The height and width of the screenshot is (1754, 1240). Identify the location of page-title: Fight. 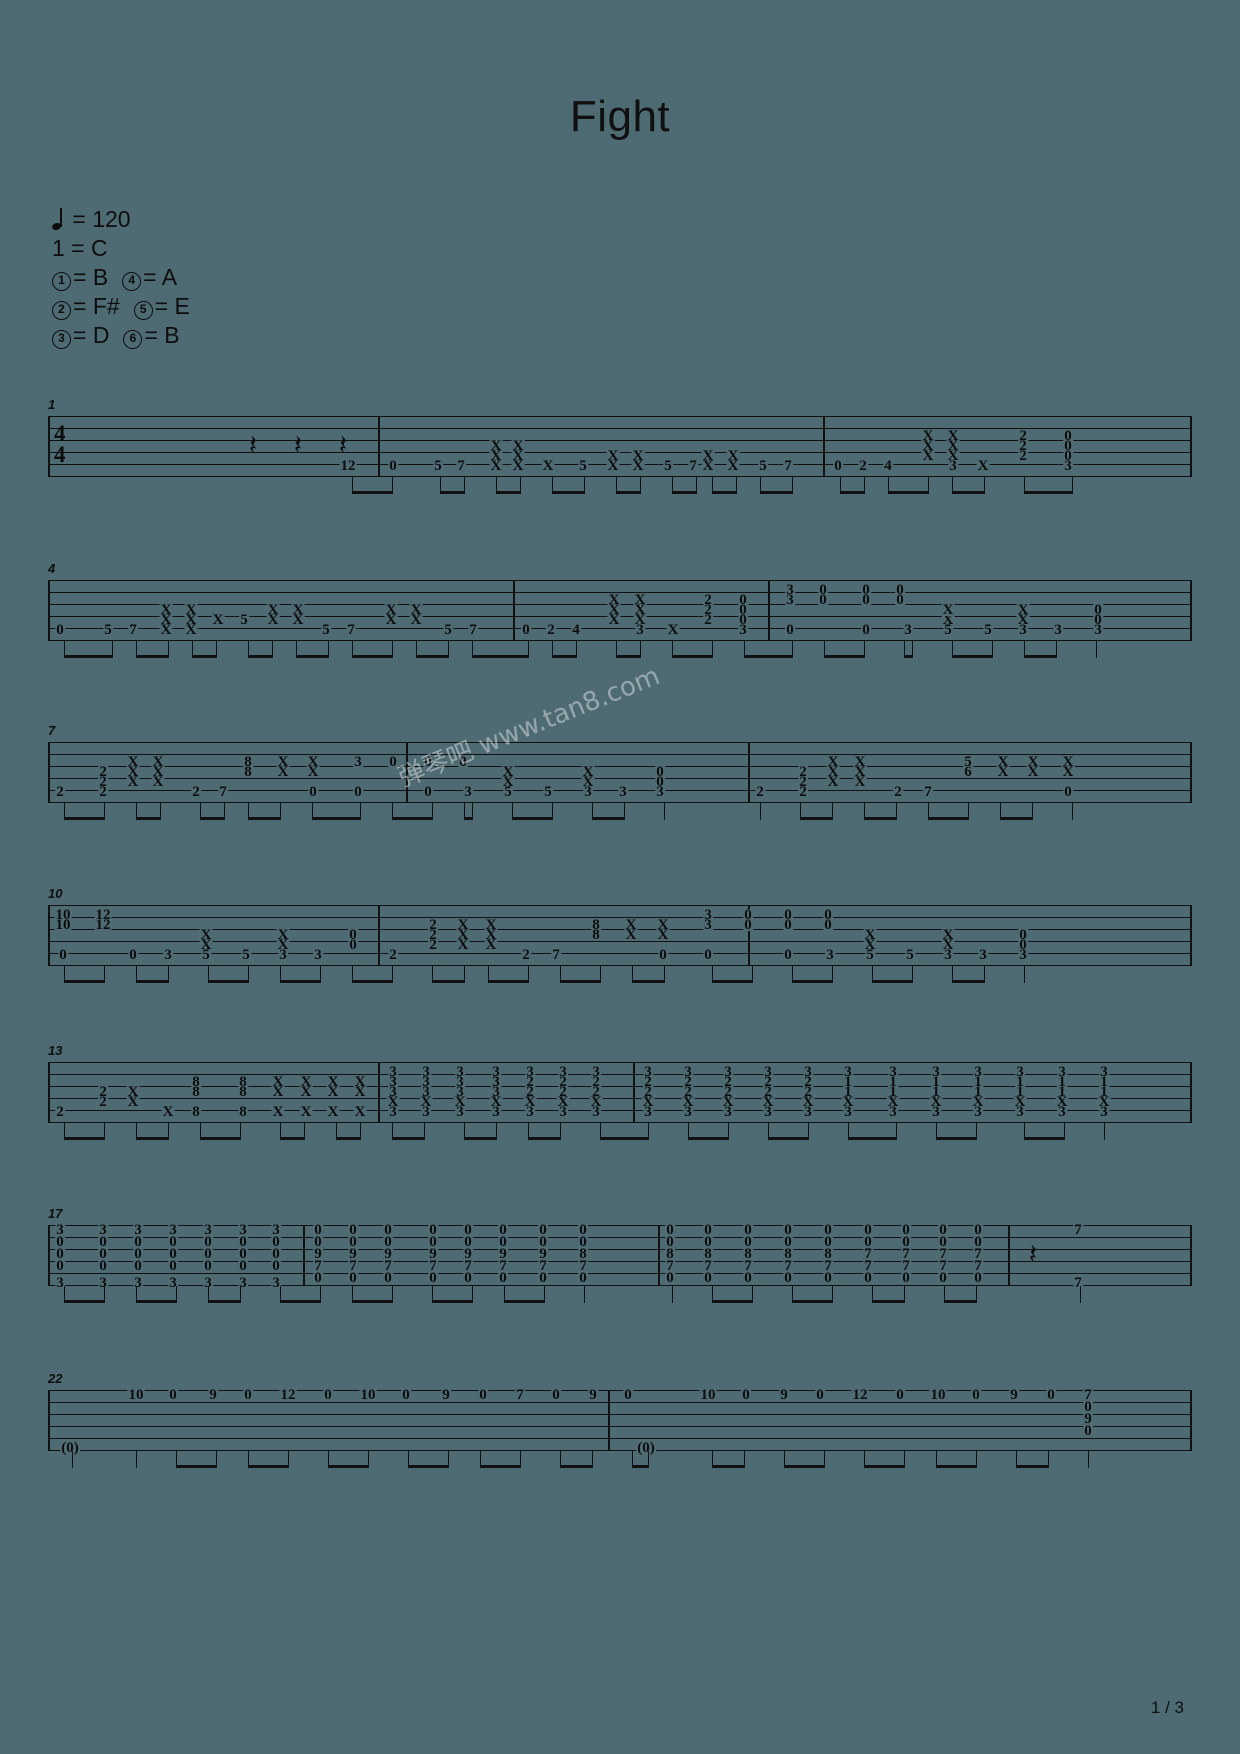
(620, 116).